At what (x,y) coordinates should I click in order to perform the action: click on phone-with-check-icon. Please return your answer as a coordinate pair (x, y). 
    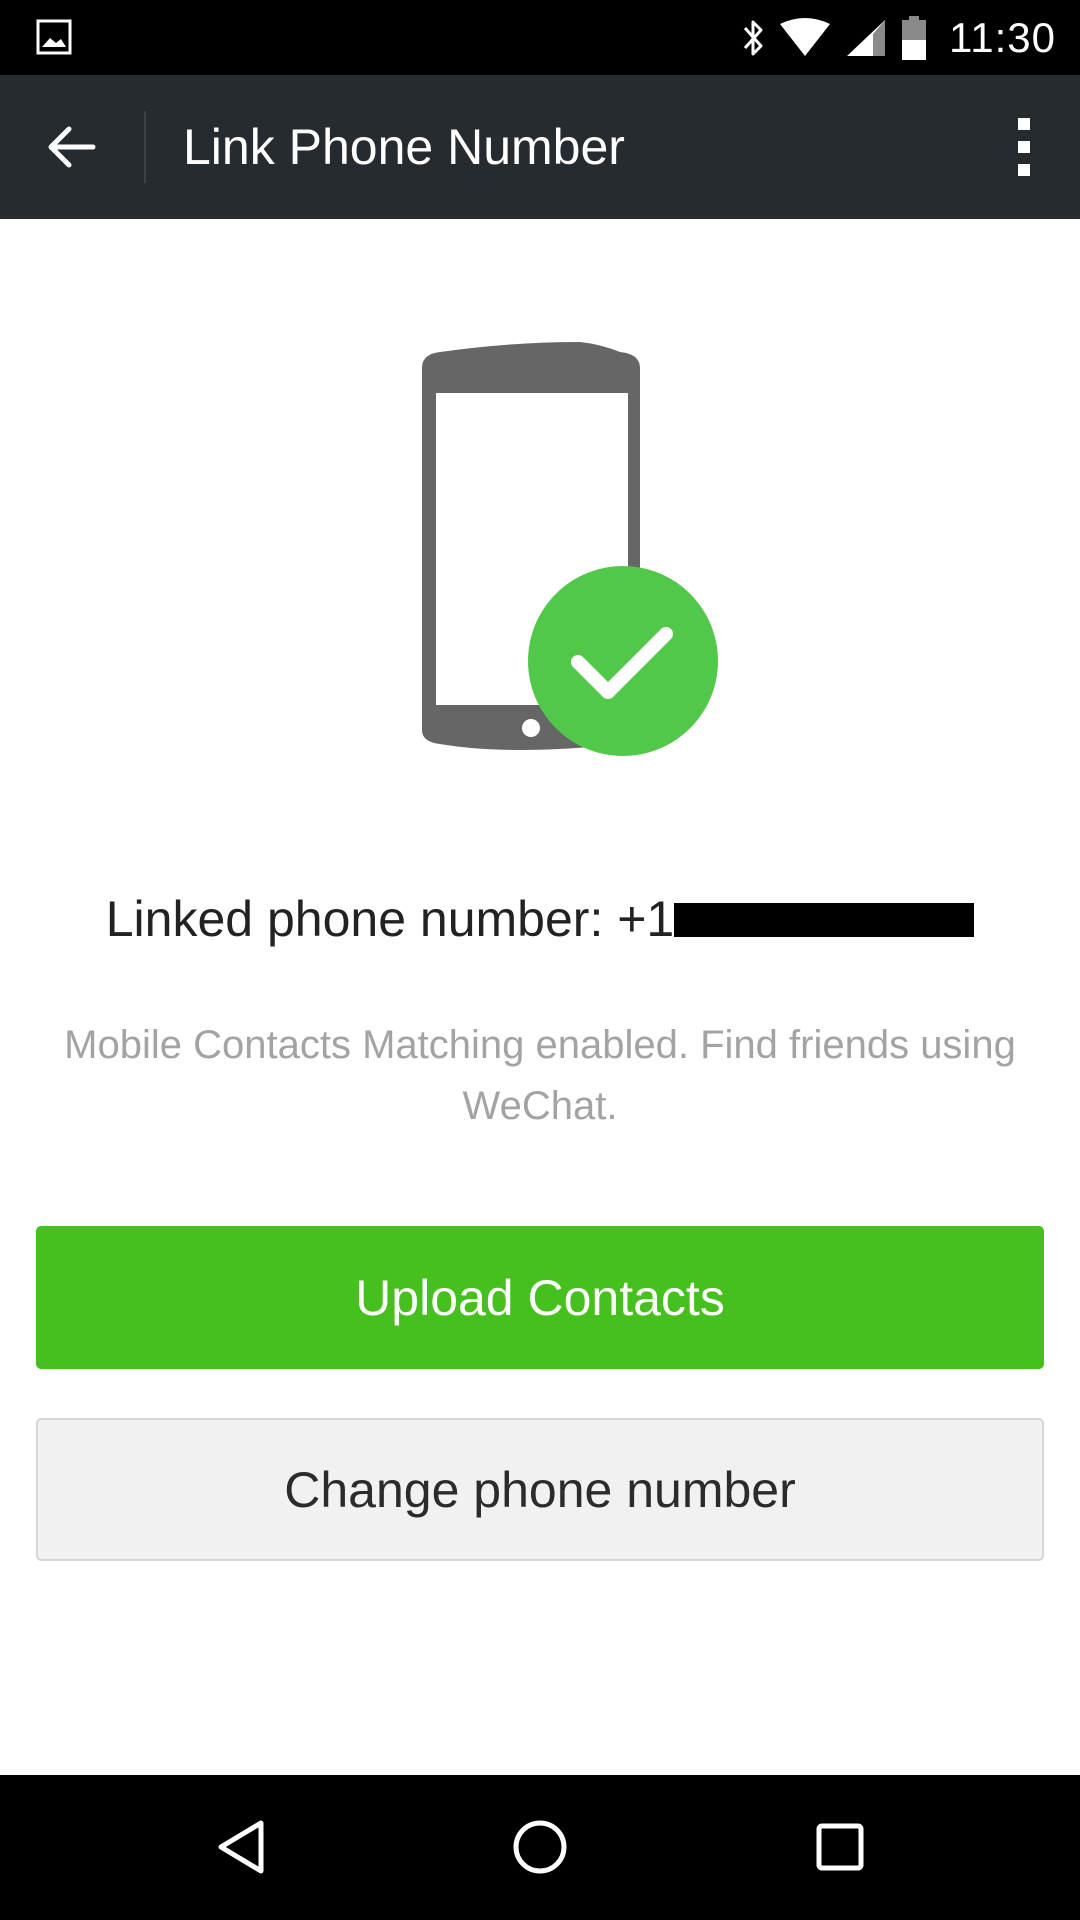
    Looking at the image, I should click on (570, 560).